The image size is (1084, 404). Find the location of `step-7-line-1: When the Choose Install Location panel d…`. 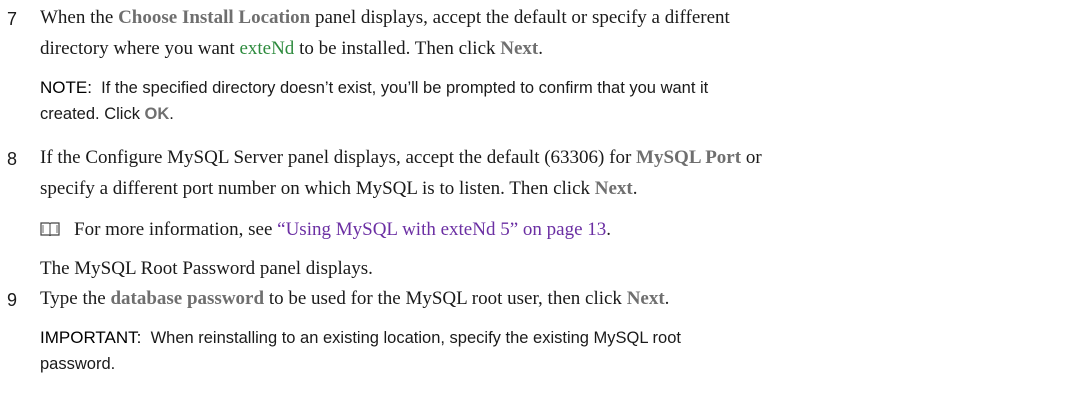

step-7-line-1: When the Choose Install Location panel d… is located at coordinates (385, 17).